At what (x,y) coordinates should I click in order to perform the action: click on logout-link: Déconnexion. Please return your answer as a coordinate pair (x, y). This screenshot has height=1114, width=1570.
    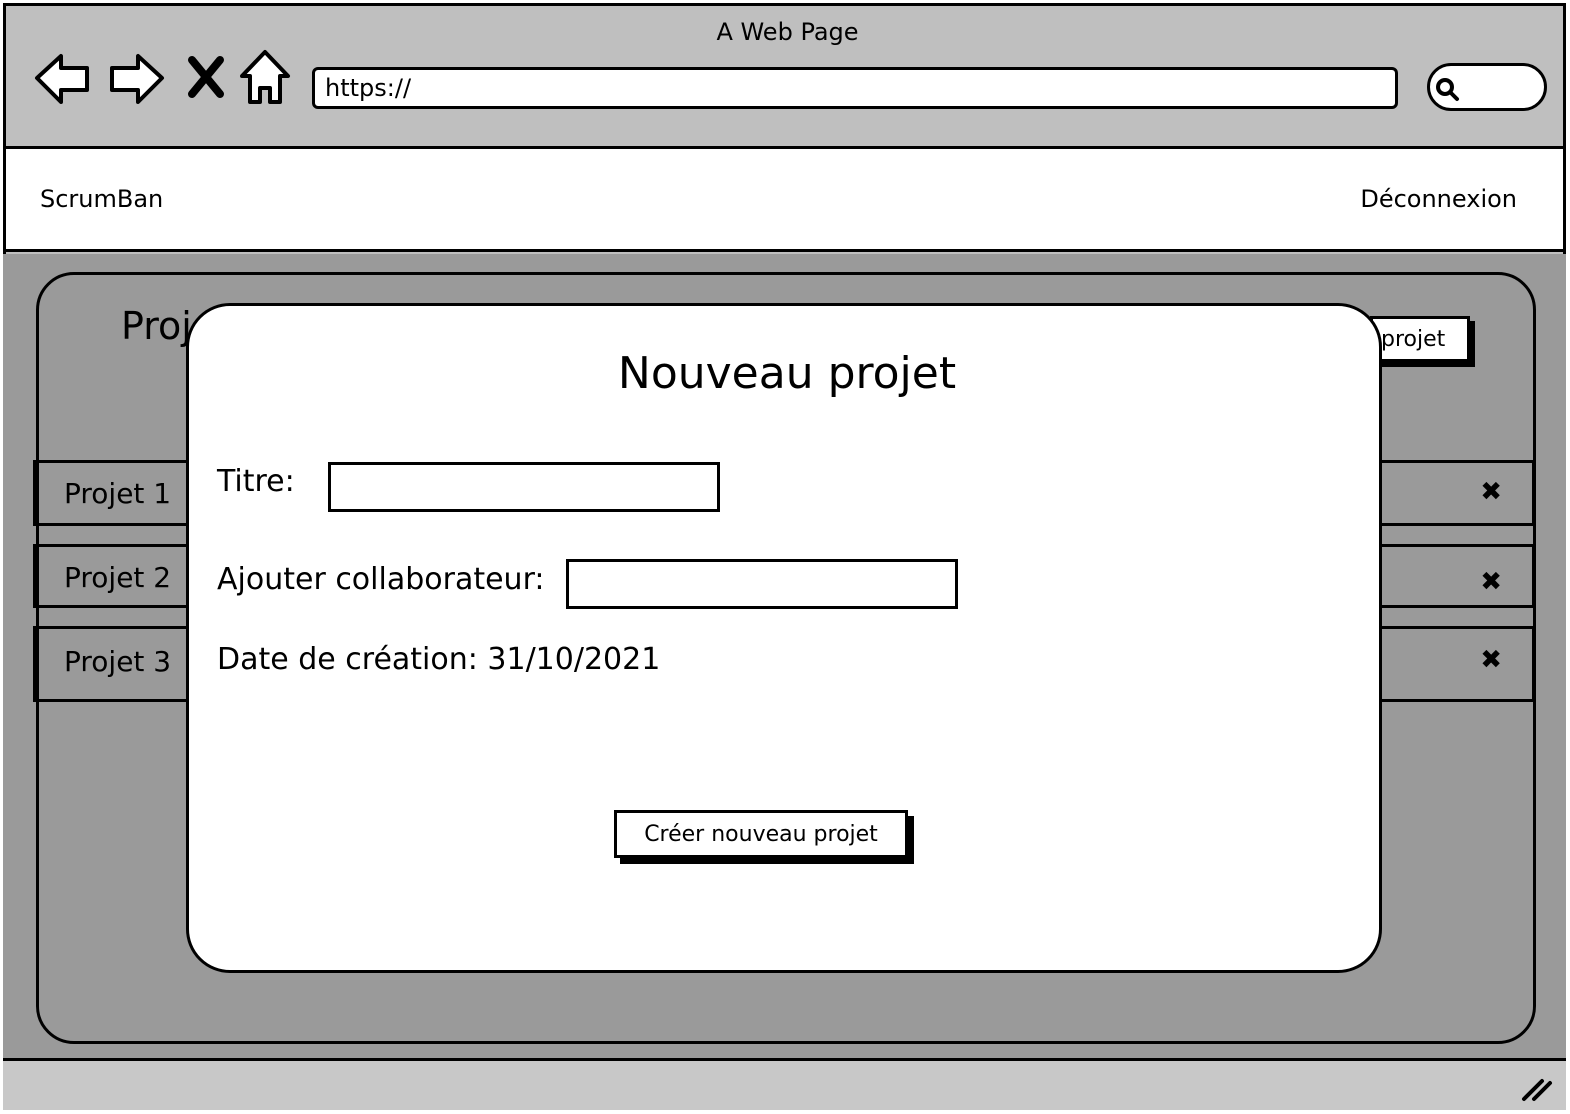
    Looking at the image, I should click on (1438, 199).